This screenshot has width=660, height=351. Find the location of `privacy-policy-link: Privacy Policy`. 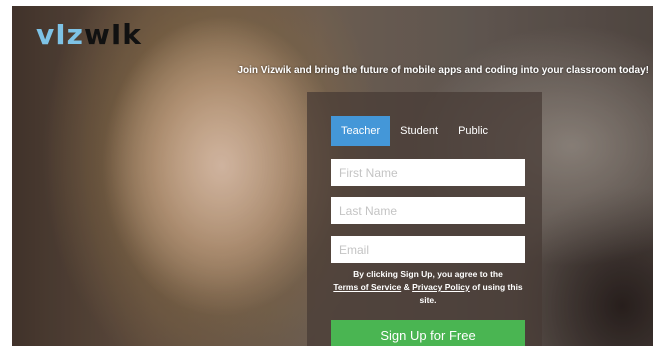

privacy-policy-link: Privacy Policy is located at coordinates (441, 287).